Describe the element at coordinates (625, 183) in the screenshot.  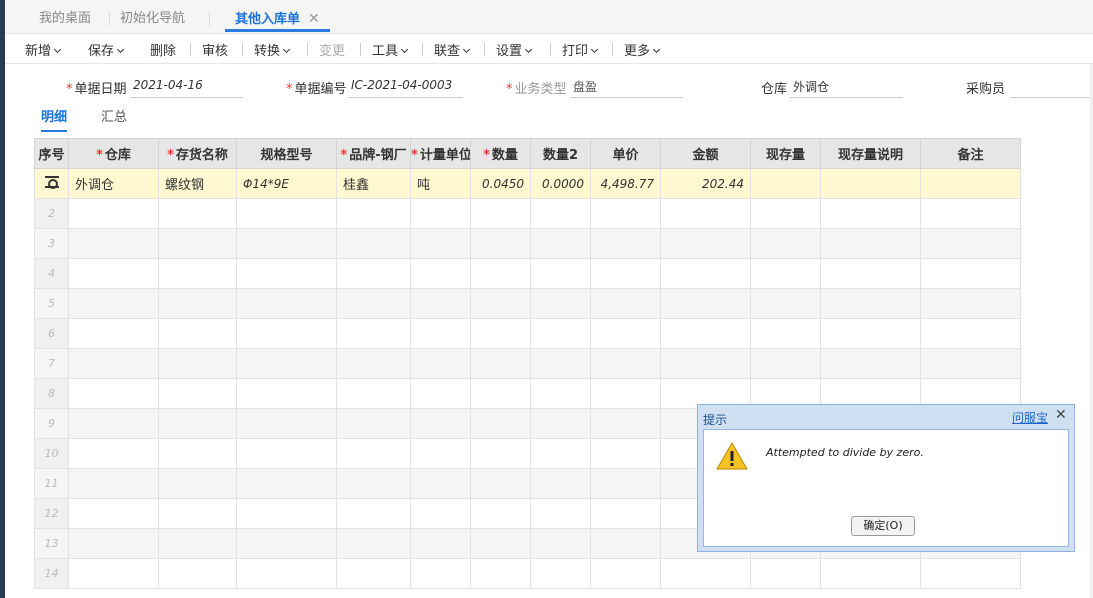
I see `cell-price: 4,498.77` at that location.